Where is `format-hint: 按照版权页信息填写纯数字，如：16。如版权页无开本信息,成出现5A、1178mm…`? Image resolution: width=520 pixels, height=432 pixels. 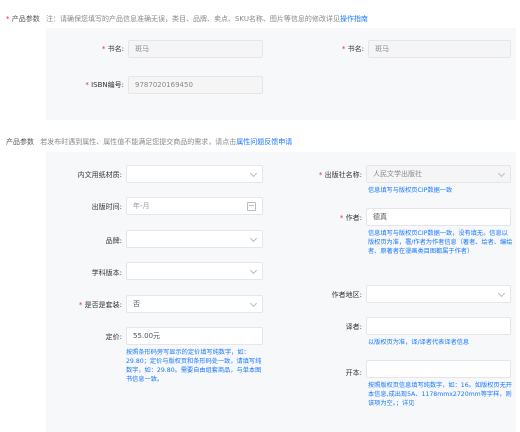
format-hint: 按照版权页信息填写纯数字，如：16。如版权页无开本信息,成出现5A、1178mm… is located at coordinates (440, 394).